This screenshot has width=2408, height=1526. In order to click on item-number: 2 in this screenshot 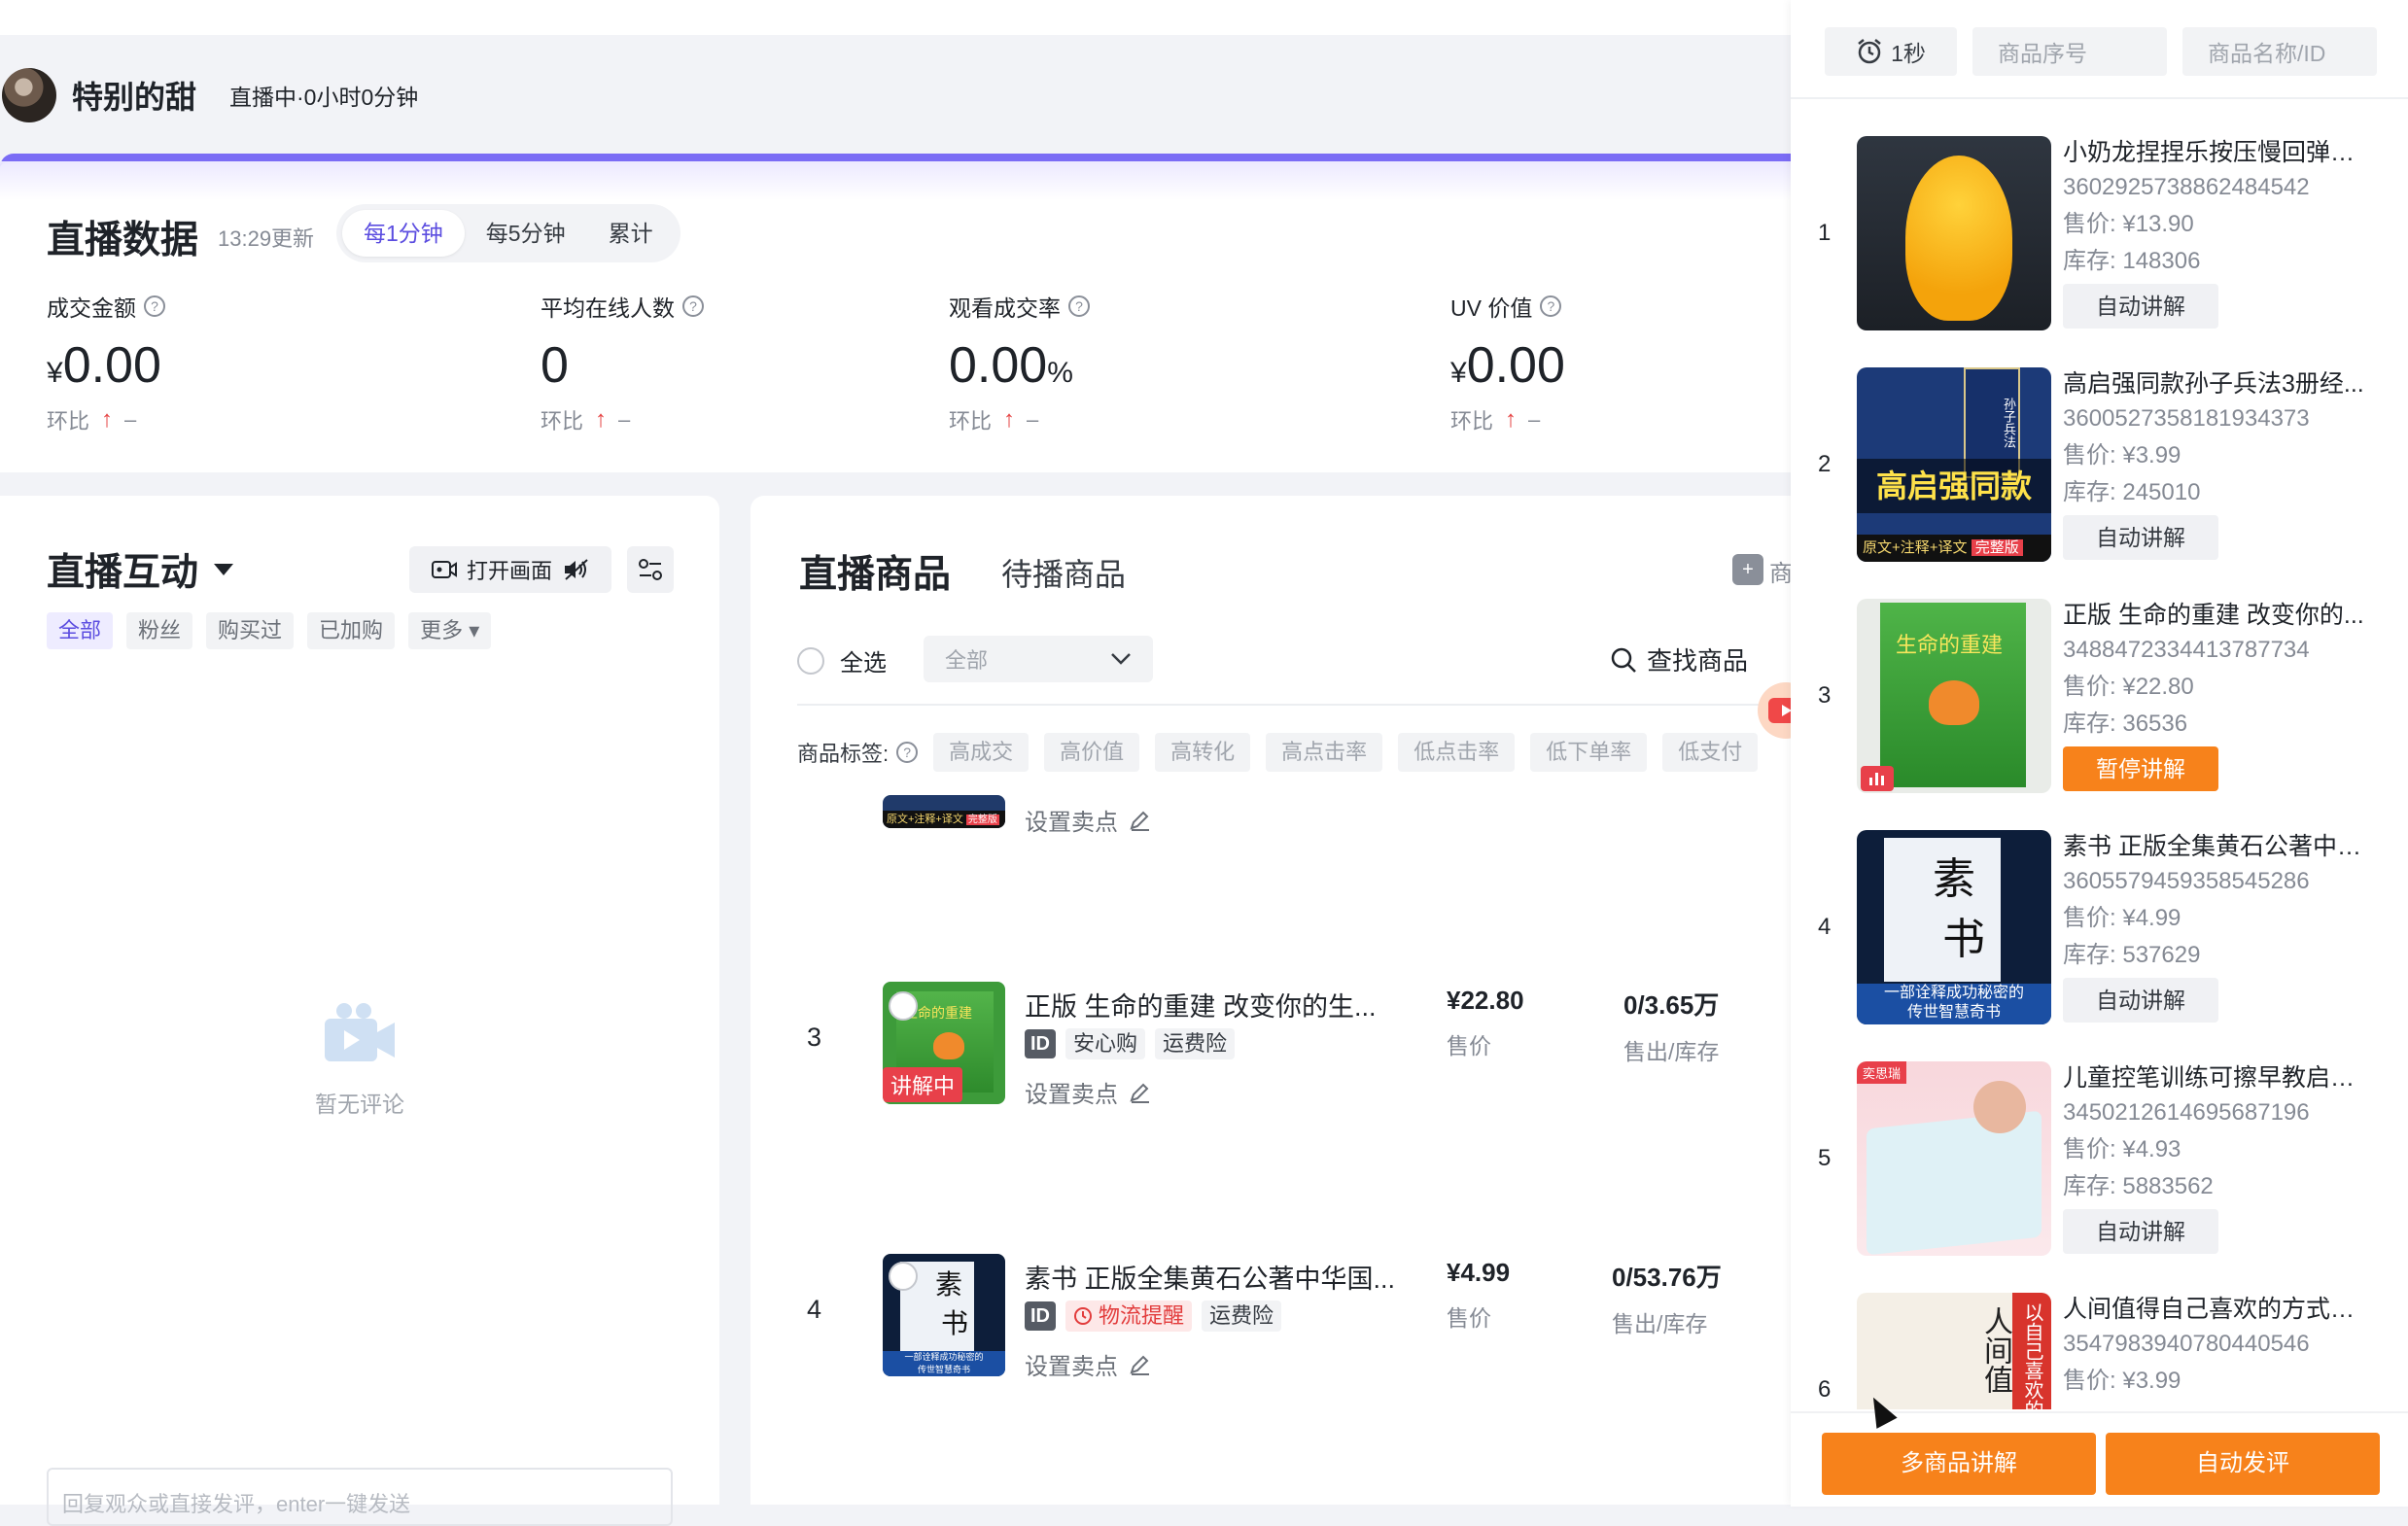, I will do `click(1825, 464)`.